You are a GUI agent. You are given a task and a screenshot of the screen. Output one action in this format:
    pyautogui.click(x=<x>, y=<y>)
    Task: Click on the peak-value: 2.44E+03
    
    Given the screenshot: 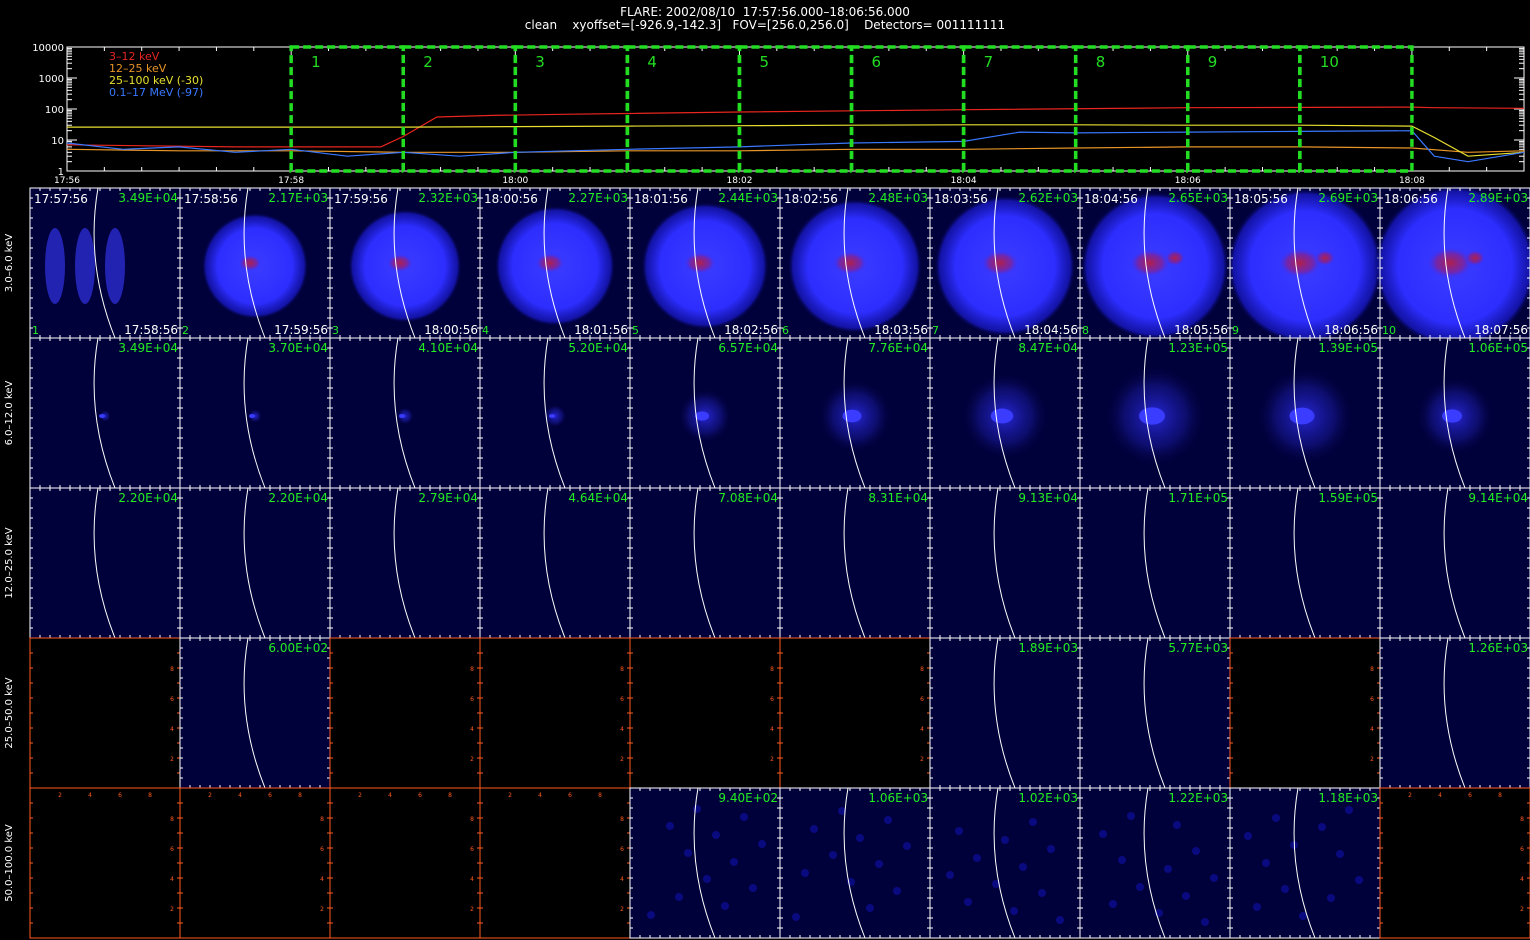 What is the action you would take?
    pyautogui.click(x=748, y=198)
    